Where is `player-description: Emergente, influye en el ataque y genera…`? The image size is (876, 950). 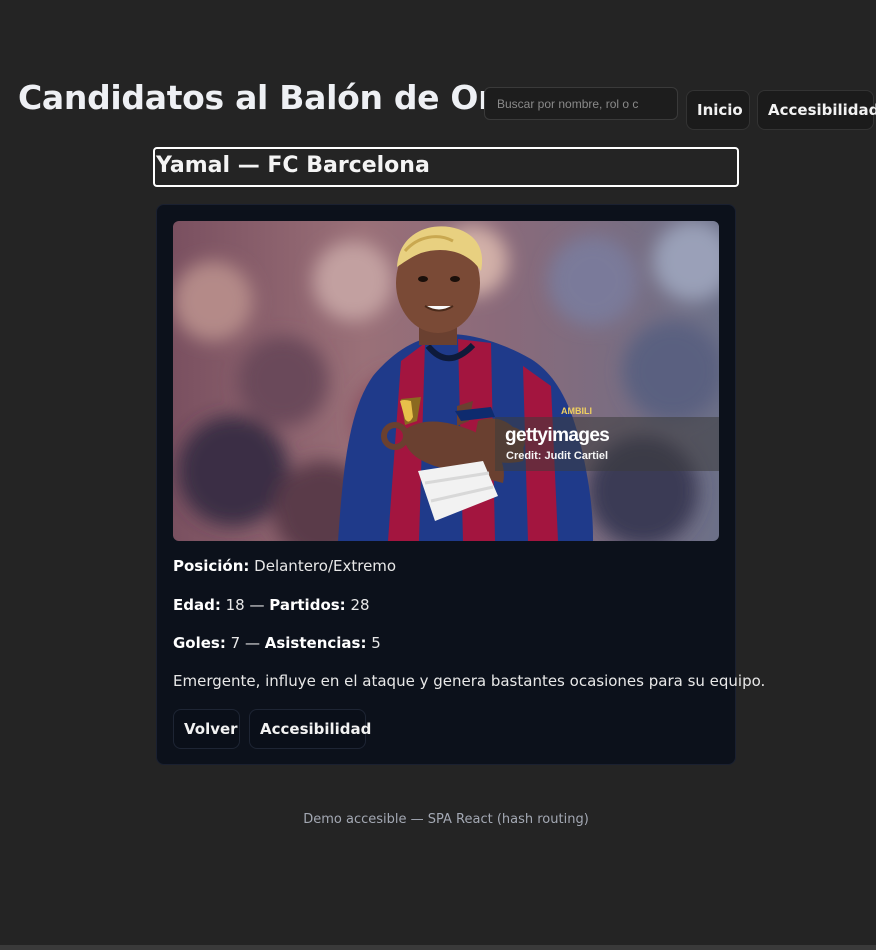 player-description: Emergente, influye en el ataque y genera… is located at coordinates (469, 681).